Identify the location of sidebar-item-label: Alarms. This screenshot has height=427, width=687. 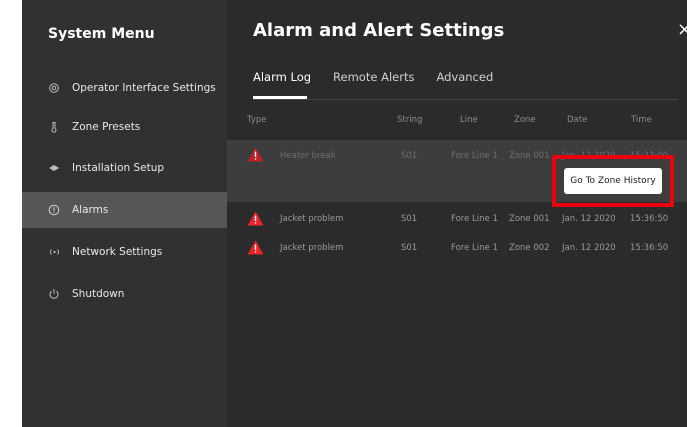
(90, 210).